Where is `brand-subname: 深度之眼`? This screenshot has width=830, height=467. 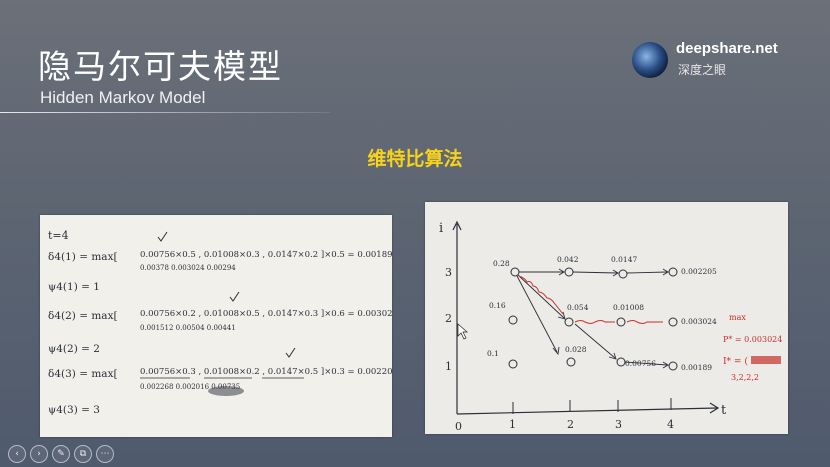
brand-subname: 深度之眼 is located at coordinates (702, 70).